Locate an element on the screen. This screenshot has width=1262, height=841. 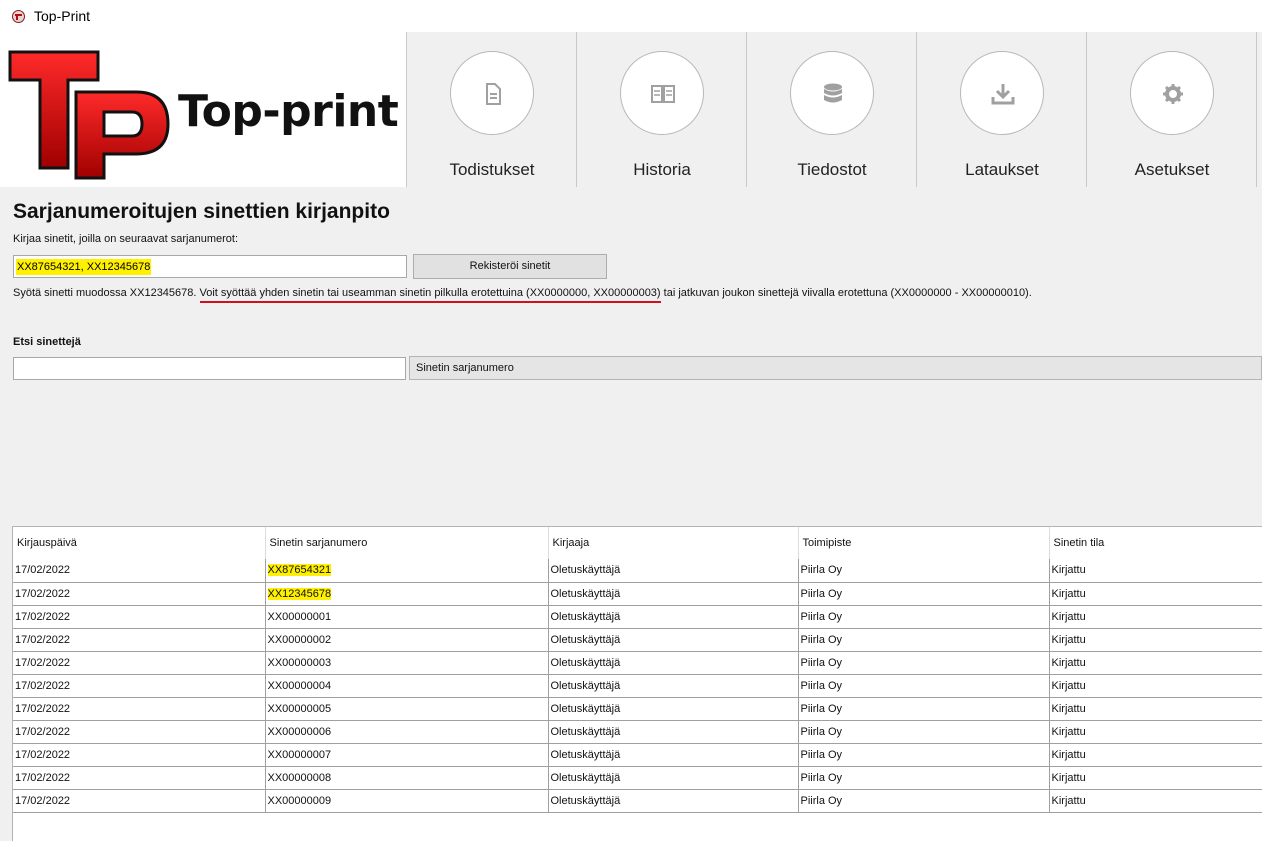
database-icon is located at coordinates (833, 93).